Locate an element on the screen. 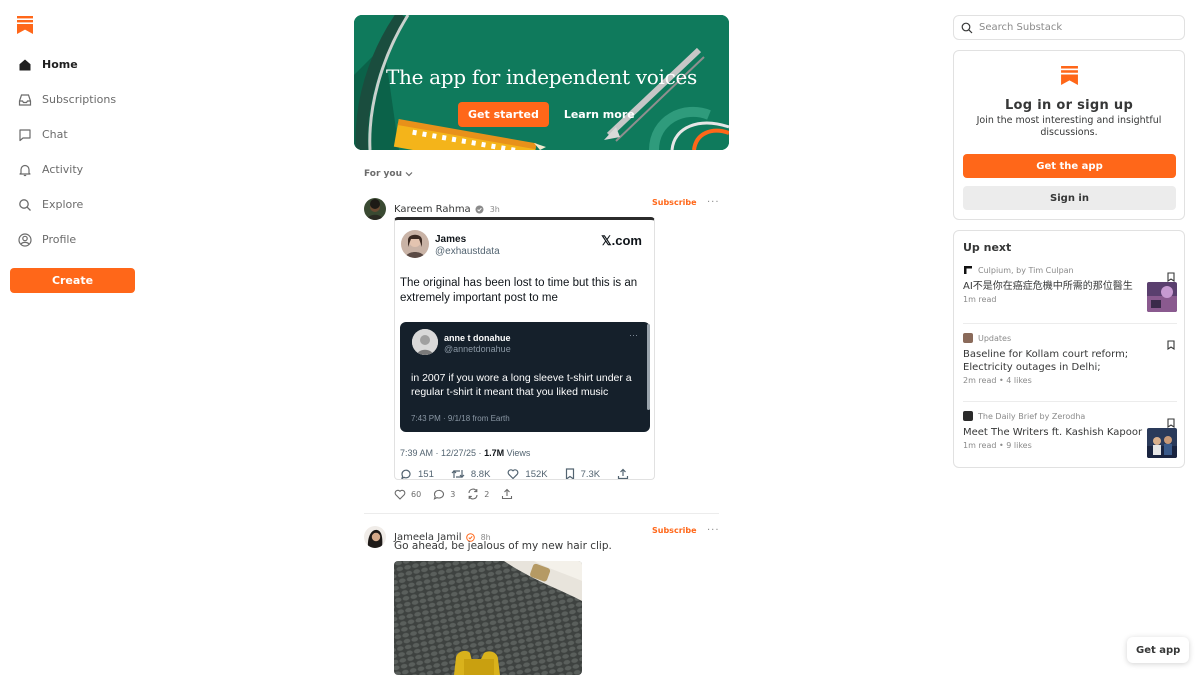  sign-in-button: Sign in is located at coordinates (1069, 198).